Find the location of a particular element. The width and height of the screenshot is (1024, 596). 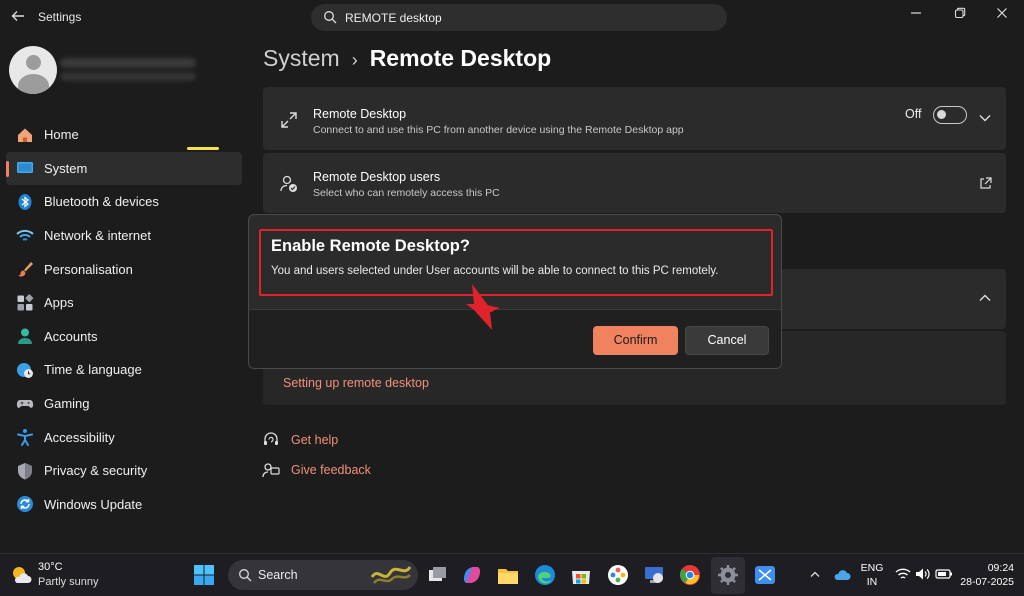

restore-icon is located at coordinates (960, 15).